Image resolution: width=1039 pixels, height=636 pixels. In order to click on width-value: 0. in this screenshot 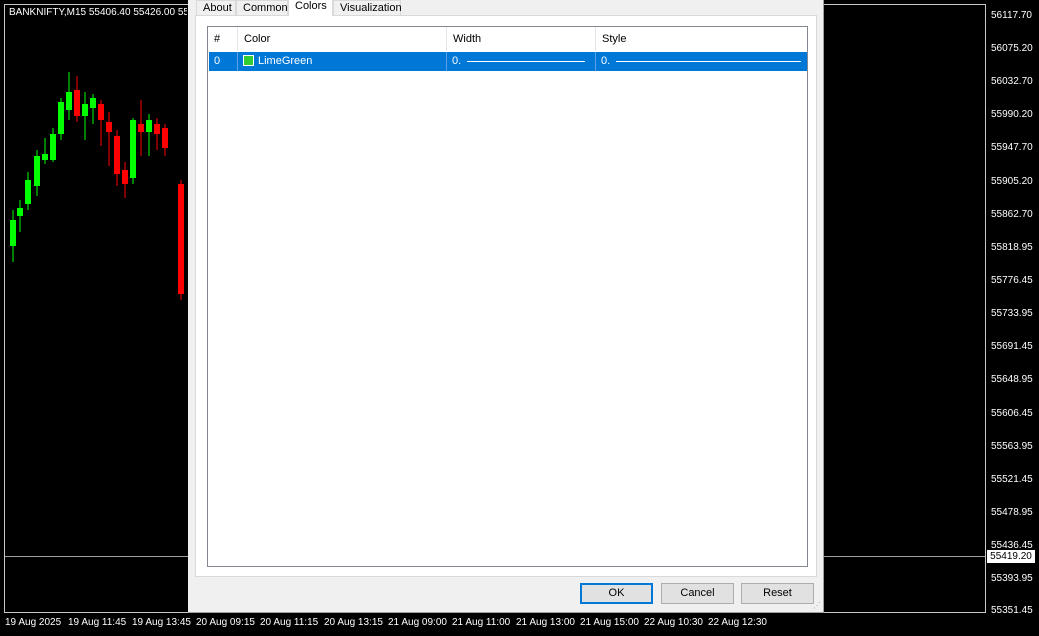, I will do `click(457, 61)`.